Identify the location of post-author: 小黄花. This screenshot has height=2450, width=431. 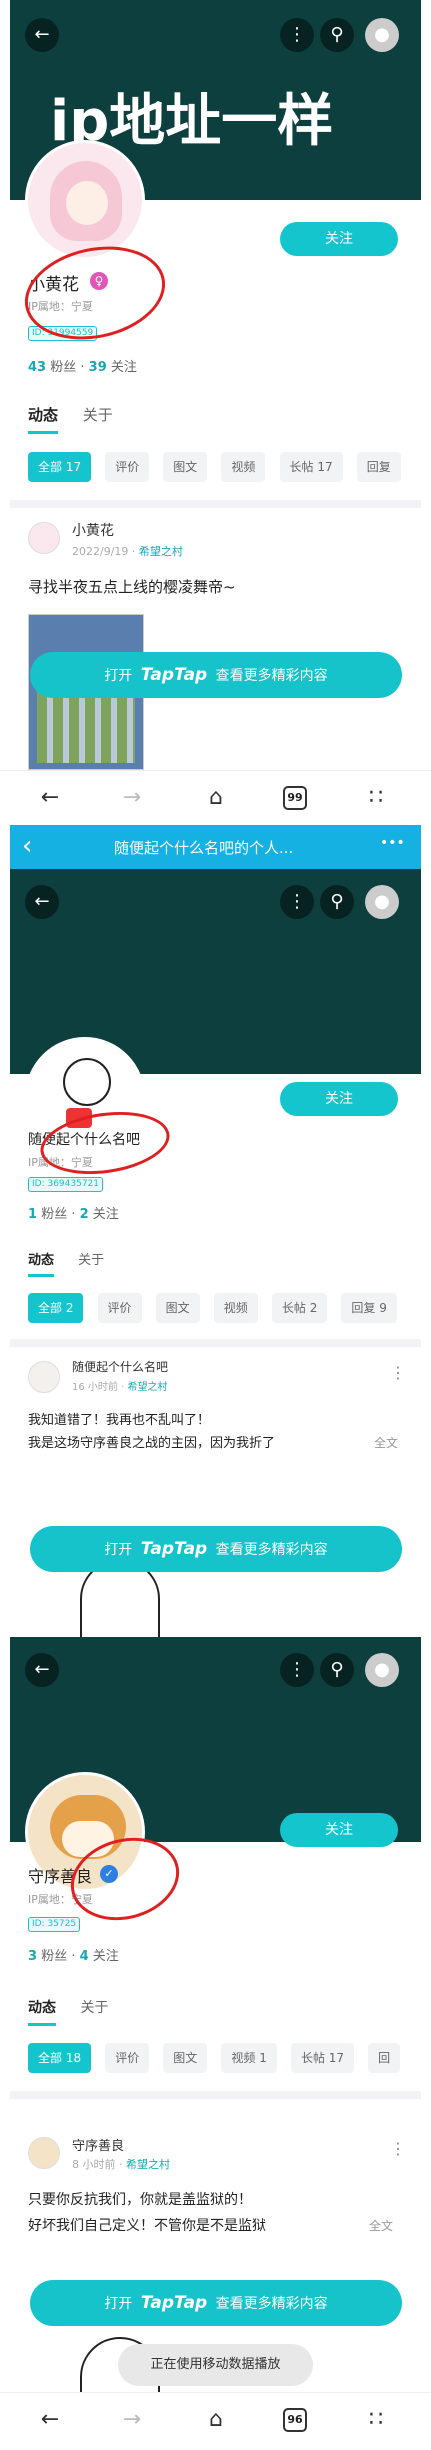
(93, 530).